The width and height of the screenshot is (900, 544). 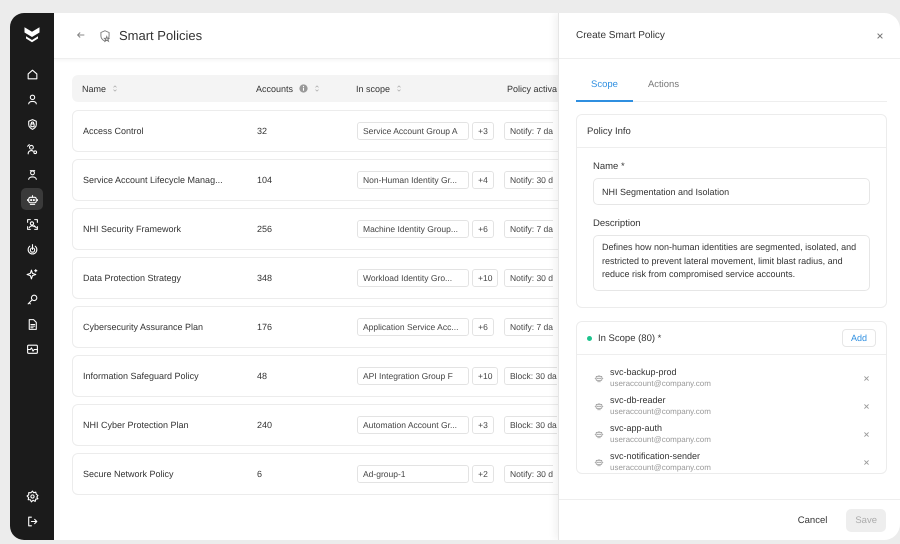 What do you see at coordinates (32, 299) in the screenshot?
I see `key-icon` at bounding box center [32, 299].